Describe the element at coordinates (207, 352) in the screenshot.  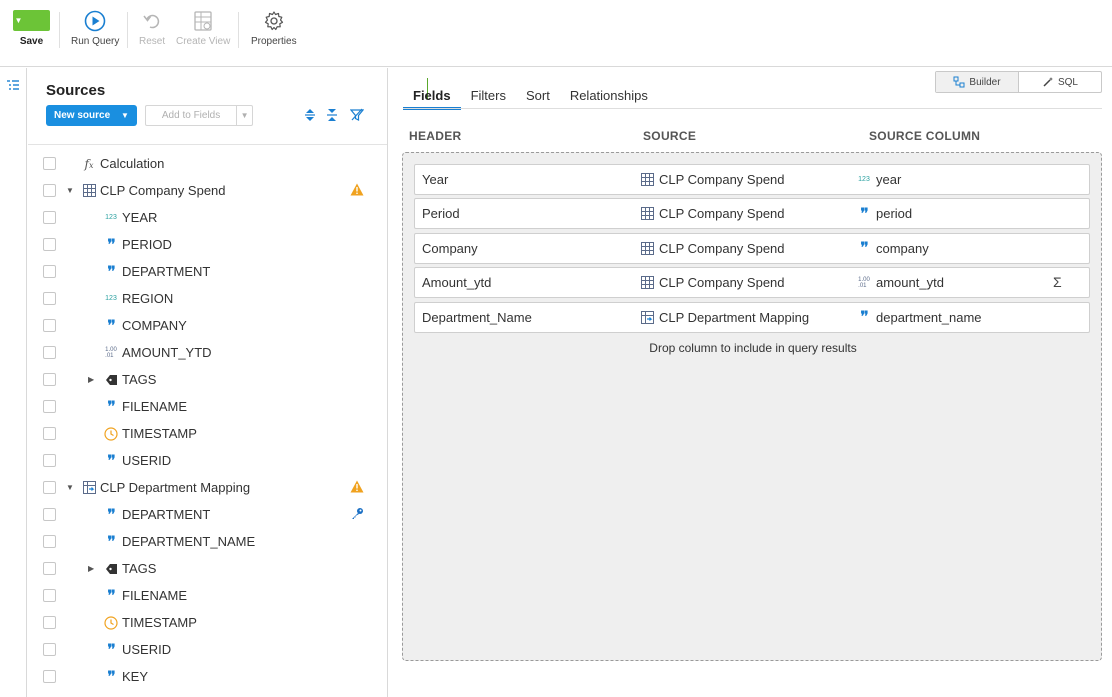
I see `source-column-item: 1.00.01 AMOUNT_YTD` at that location.